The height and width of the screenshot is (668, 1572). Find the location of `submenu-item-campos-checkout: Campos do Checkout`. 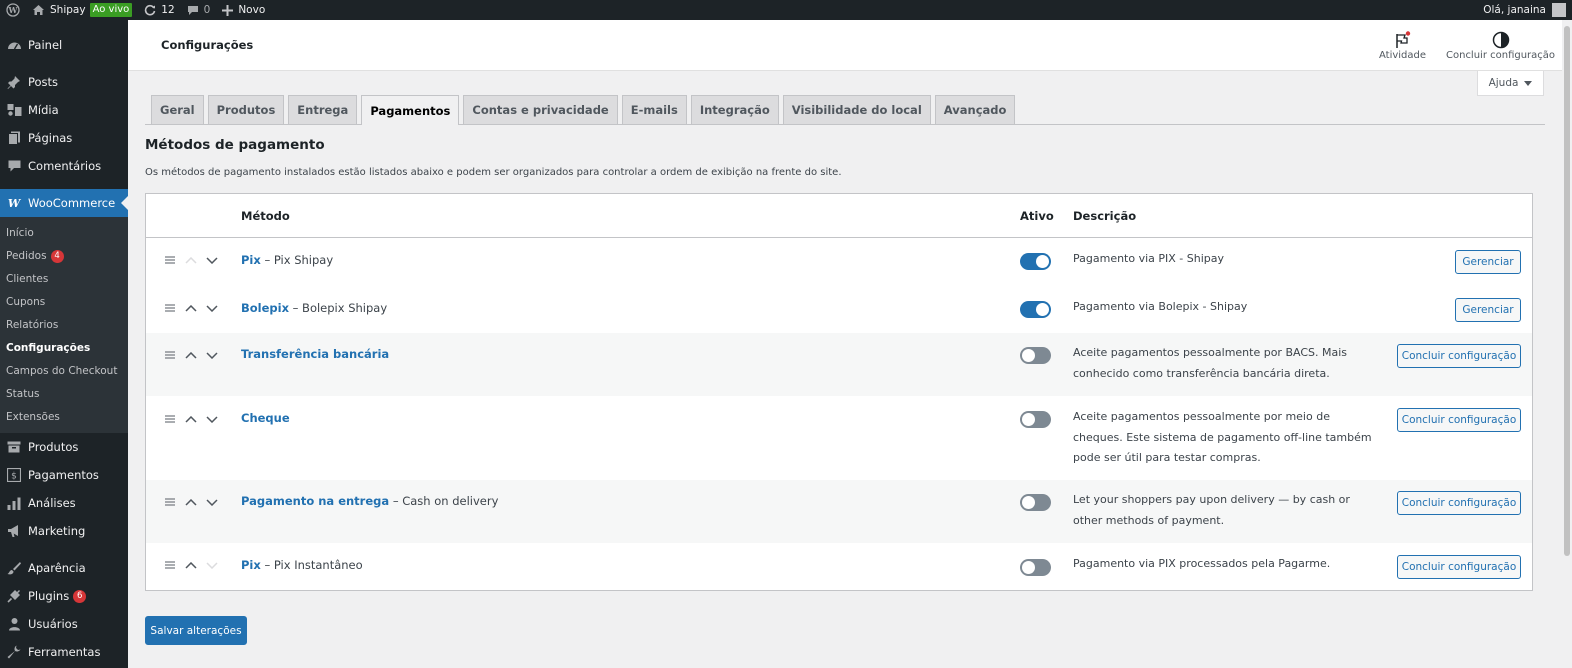

submenu-item-campos-checkout: Campos do Checkout is located at coordinates (64, 371).